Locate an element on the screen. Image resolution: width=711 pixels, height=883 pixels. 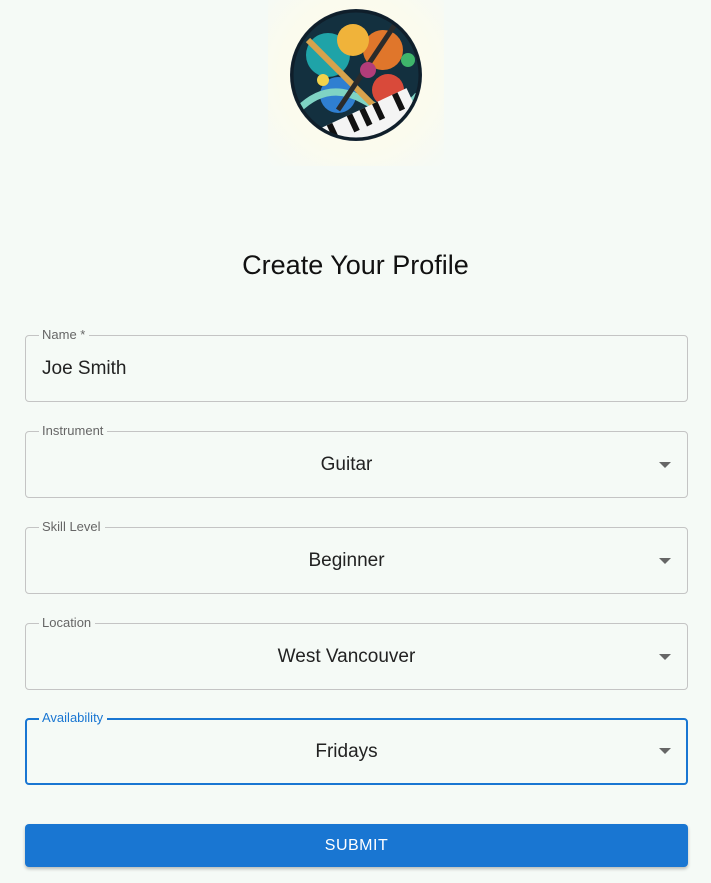
logo-illustration-icon is located at coordinates (356, 75).